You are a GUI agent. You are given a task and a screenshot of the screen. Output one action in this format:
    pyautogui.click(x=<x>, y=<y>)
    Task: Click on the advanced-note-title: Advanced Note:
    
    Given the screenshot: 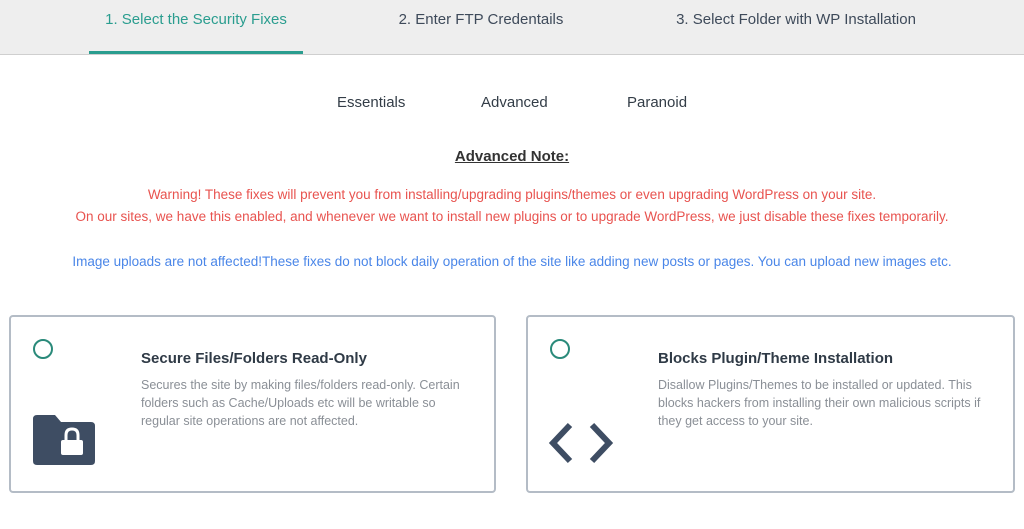 What is the action you would take?
    pyautogui.click(x=512, y=156)
    